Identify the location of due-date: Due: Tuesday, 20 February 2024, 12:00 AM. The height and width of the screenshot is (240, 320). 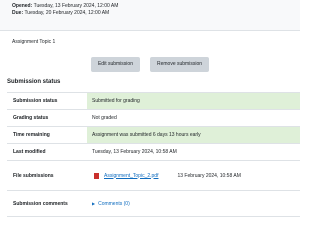
(156, 13).